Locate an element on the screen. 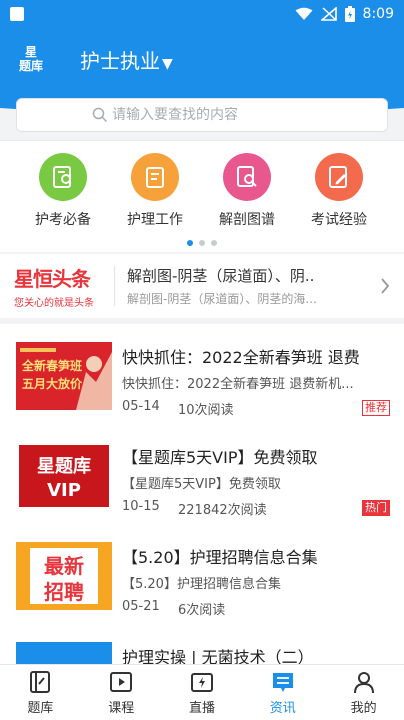 This screenshot has height=720, width=404. profile-icon is located at coordinates (363, 683).